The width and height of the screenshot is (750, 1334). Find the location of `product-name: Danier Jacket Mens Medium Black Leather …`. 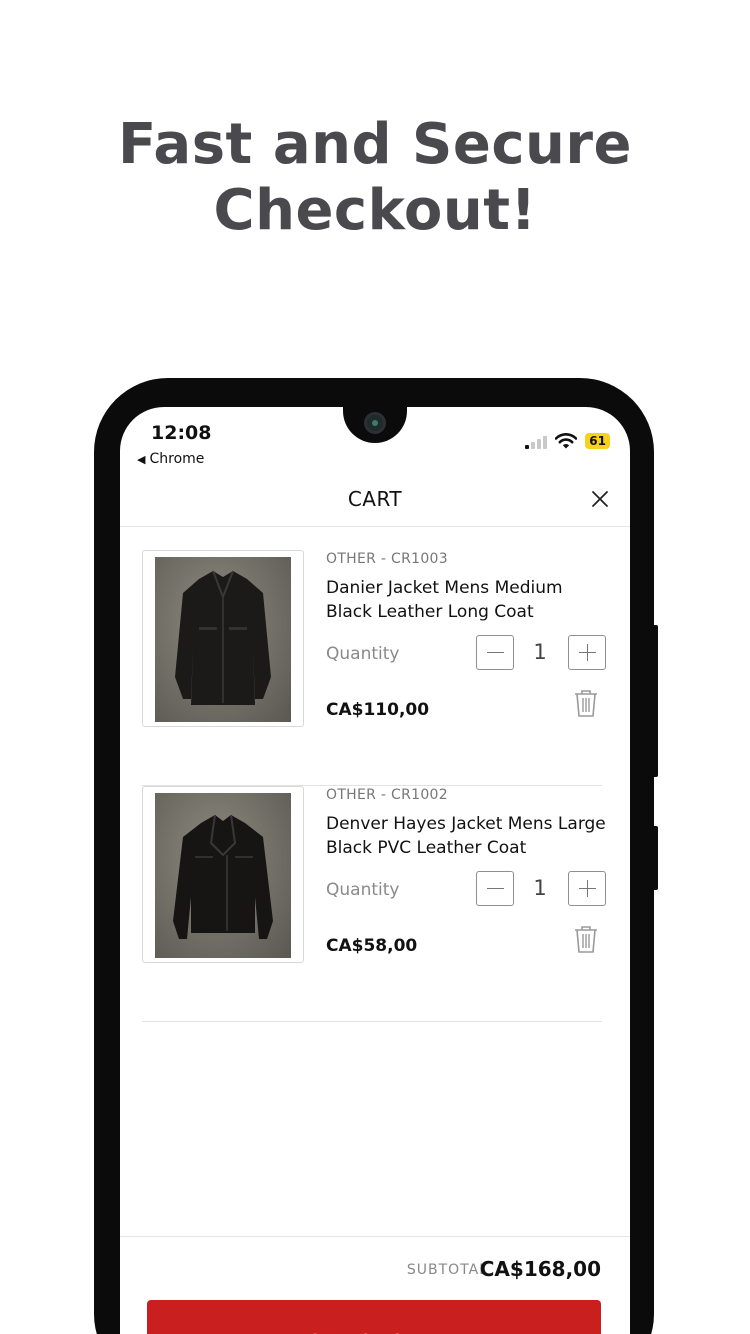

product-name: Danier Jacket Mens Medium Black Leather … is located at coordinates (466, 600).